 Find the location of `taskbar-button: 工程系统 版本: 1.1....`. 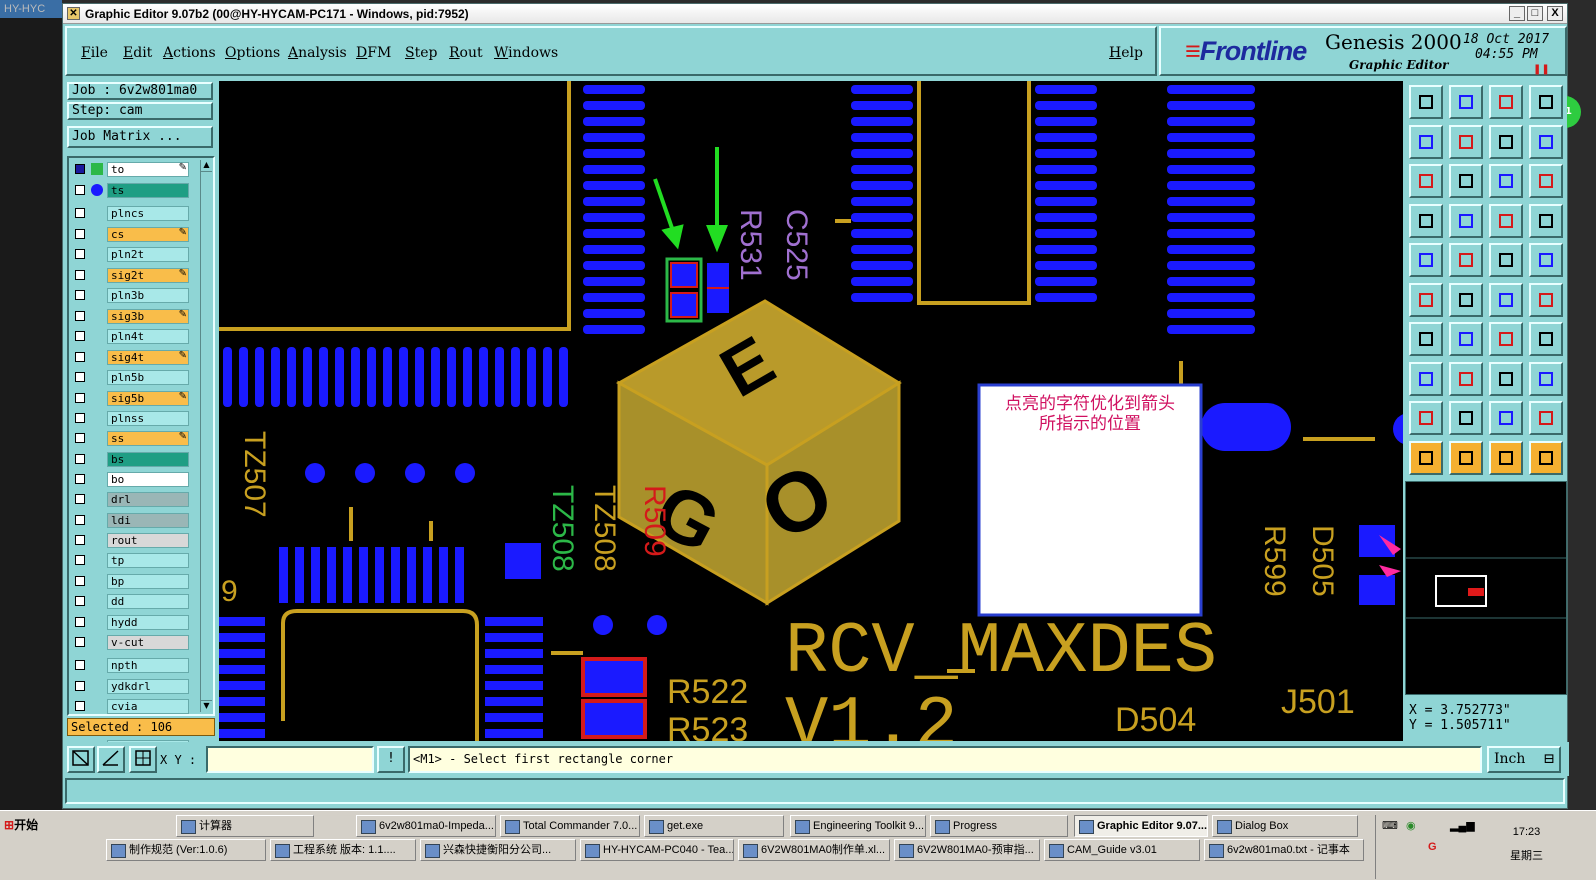

taskbar-button: 工程系统 版本: 1.1.... is located at coordinates (343, 850).